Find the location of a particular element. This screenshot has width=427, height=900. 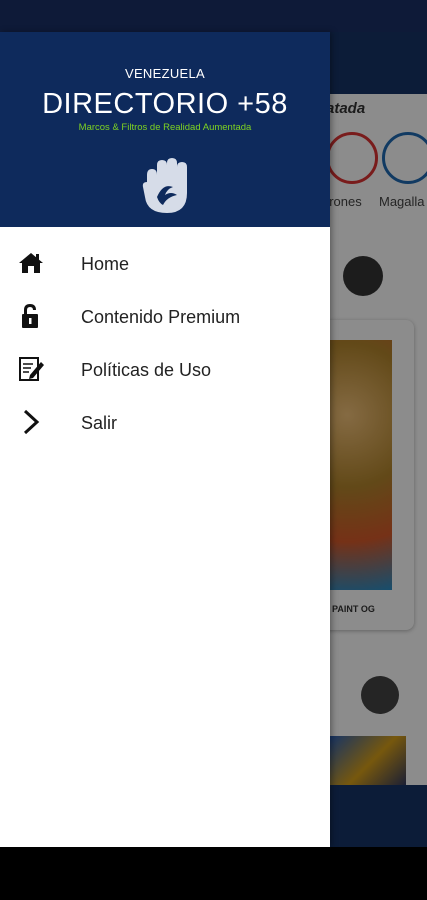

home-icon is located at coordinates (31, 263).